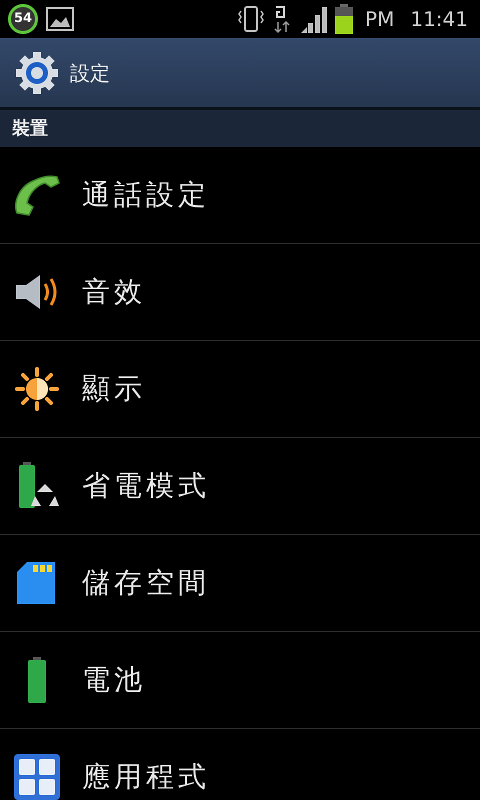 This screenshot has width=480, height=800. Describe the element at coordinates (240, 195) in the screenshot. I see `settings-item: 通話設定` at that location.